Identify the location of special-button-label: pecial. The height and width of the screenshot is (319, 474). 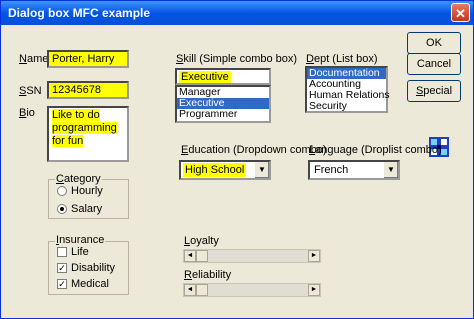
(438, 91).